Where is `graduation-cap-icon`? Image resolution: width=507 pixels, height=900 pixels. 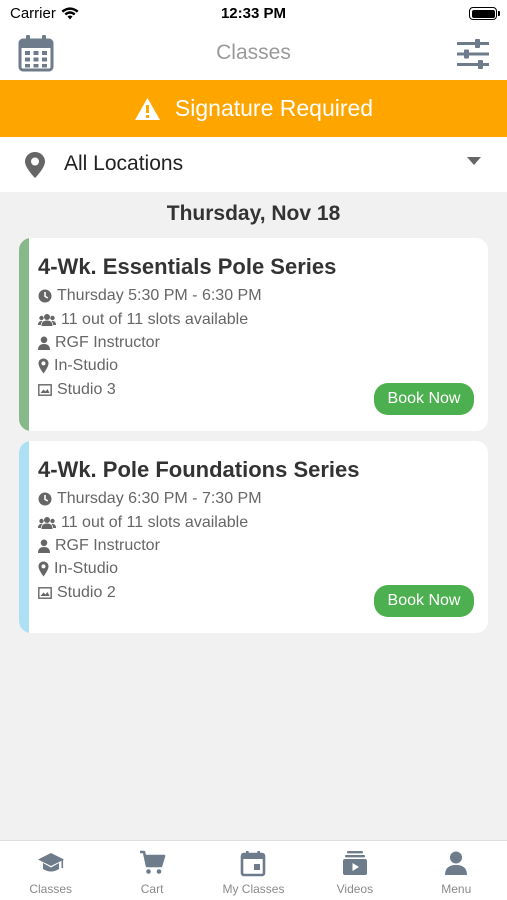 graduation-cap-icon is located at coordinates (50, 862).